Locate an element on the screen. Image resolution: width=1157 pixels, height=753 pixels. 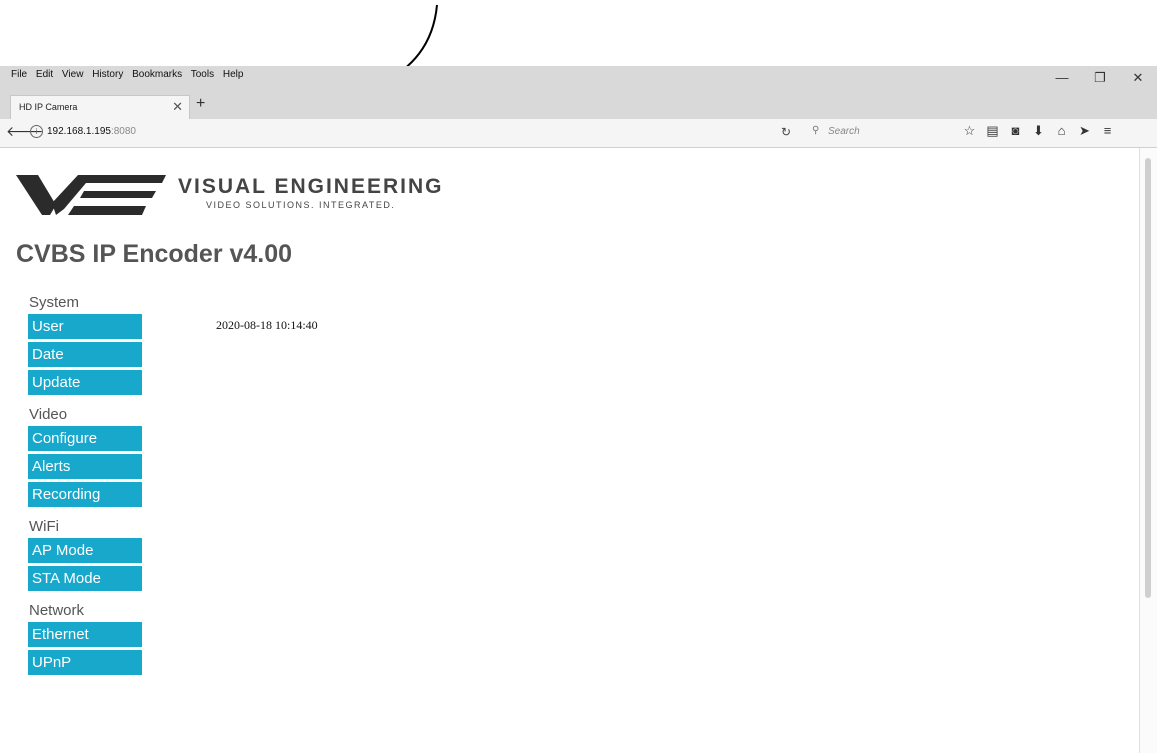
tab-close-icon: ✕ is located at coordinates (177, 107).